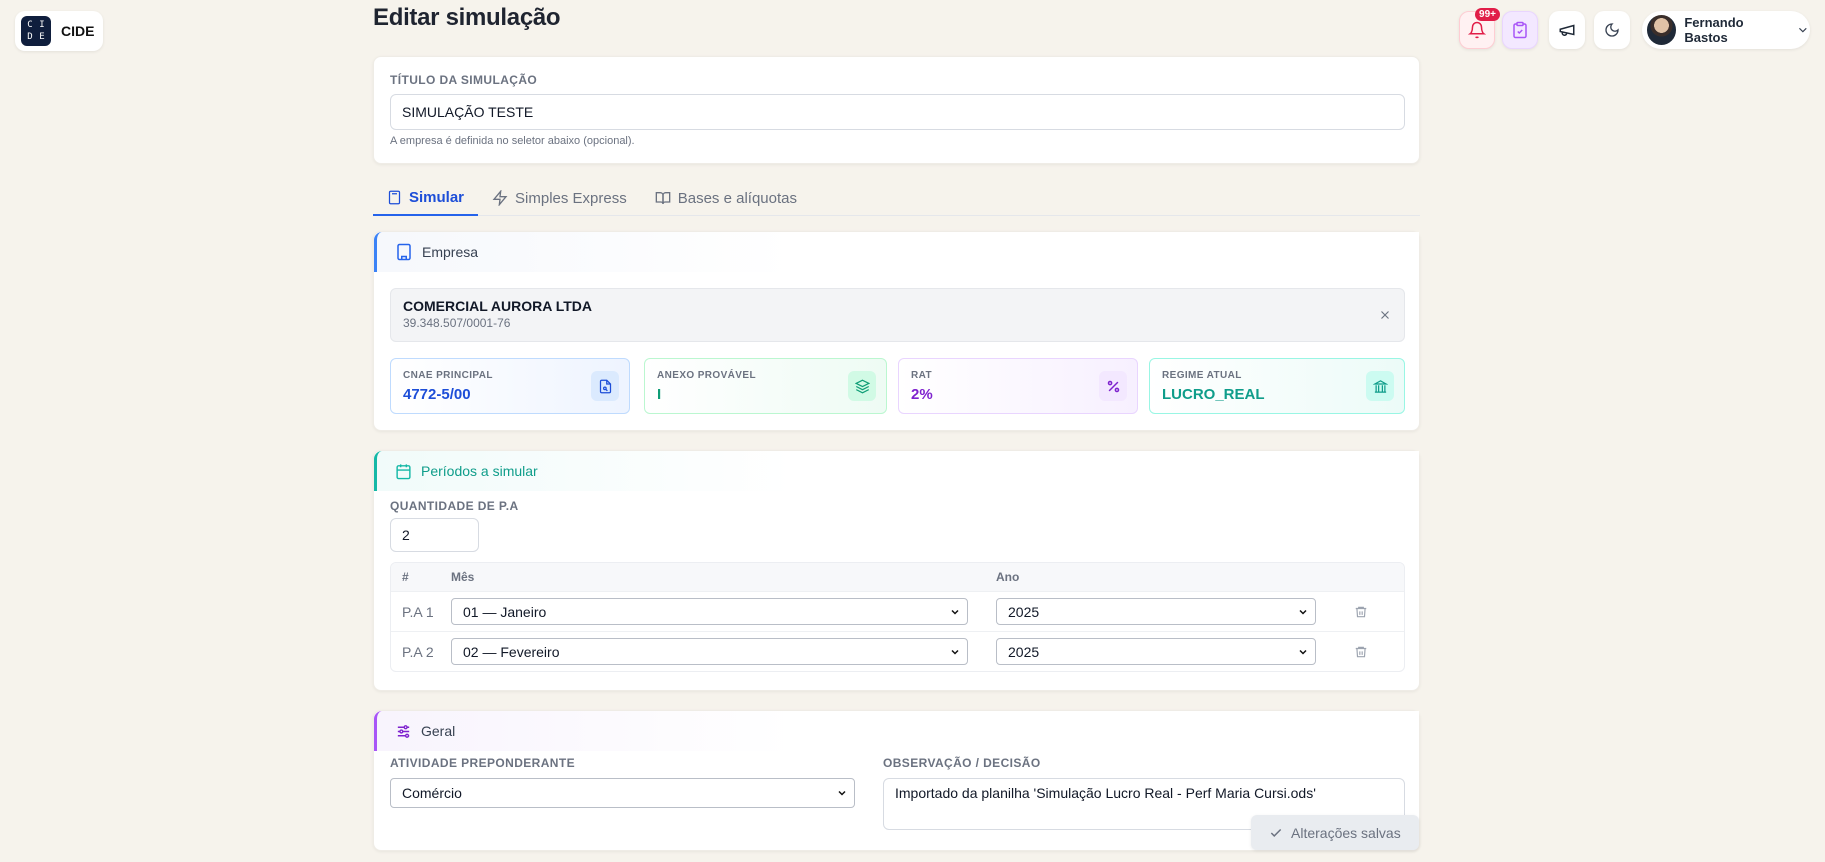  What do you see at coordinates (896, 731) in the screenshot?
I see `geral-header: Geral` at bounding box center [896, 731].